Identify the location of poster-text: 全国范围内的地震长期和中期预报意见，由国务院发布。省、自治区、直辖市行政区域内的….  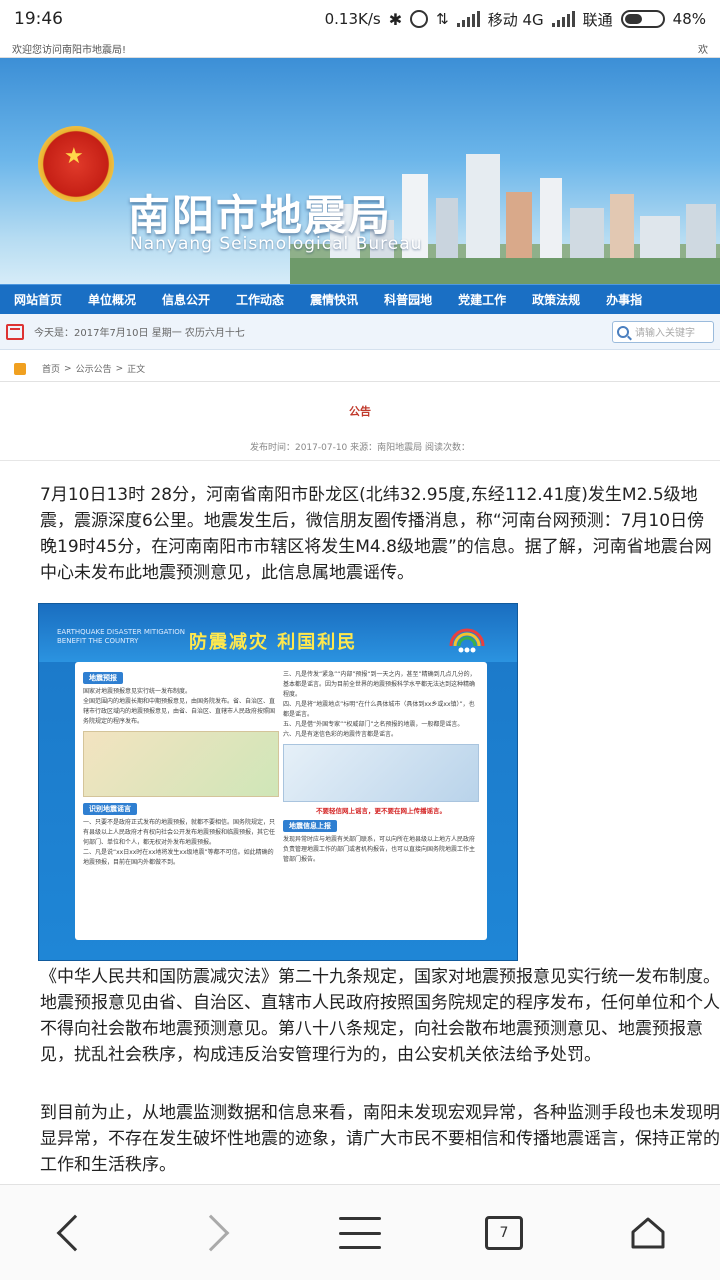
(179, 711).